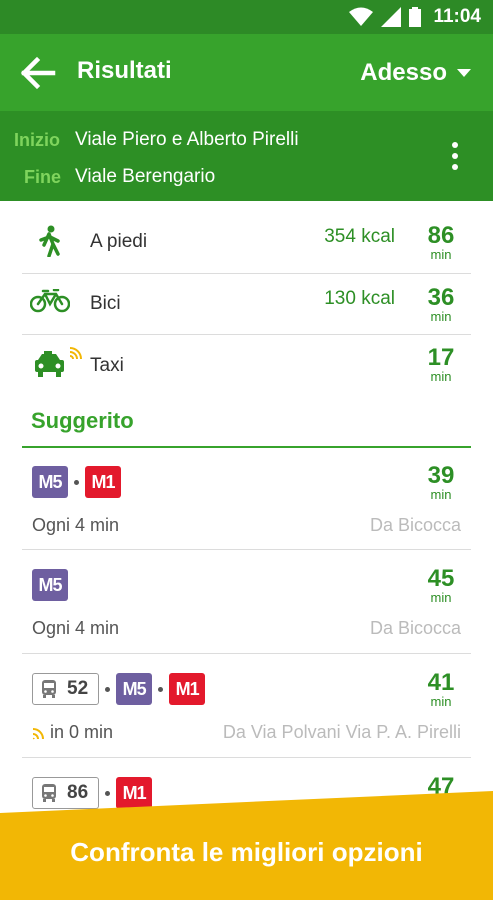  Describe the element at coordinates (82, 420) in the screenshot. I see `section-title: Suggerito` at that location.